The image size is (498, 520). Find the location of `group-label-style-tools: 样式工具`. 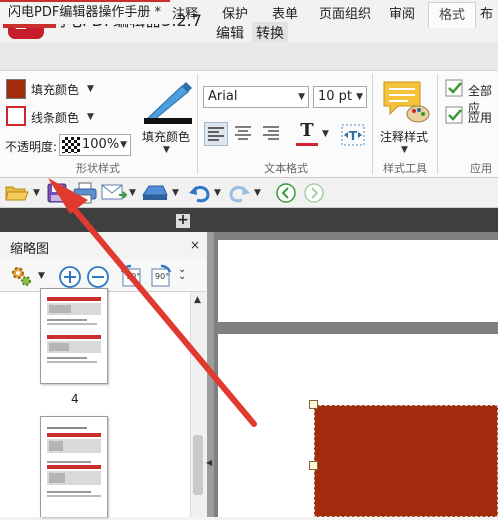

group-label-style-tools: 样式工具 is located at coordinates (405, 168).